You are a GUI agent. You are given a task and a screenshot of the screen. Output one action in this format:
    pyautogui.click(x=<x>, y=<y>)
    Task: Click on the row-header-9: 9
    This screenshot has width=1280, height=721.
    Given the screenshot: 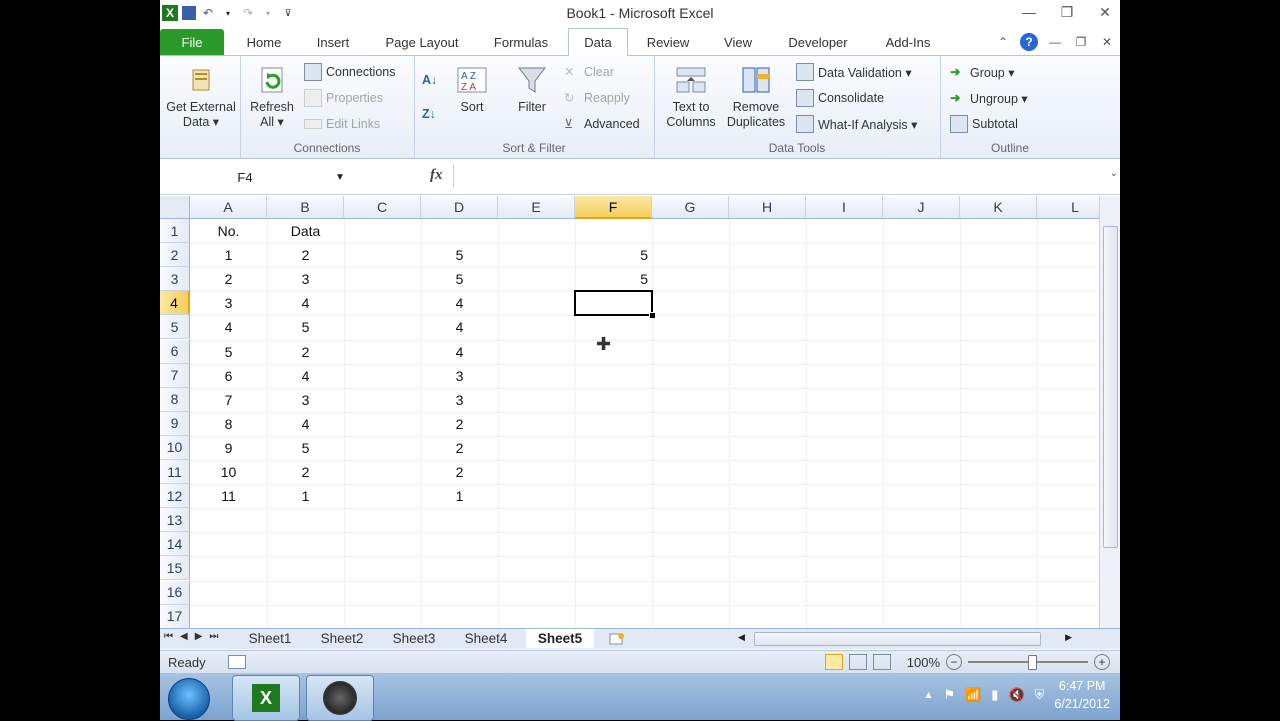 What is the action you would take?
    pyautogui.click(x=175, y=423)
    